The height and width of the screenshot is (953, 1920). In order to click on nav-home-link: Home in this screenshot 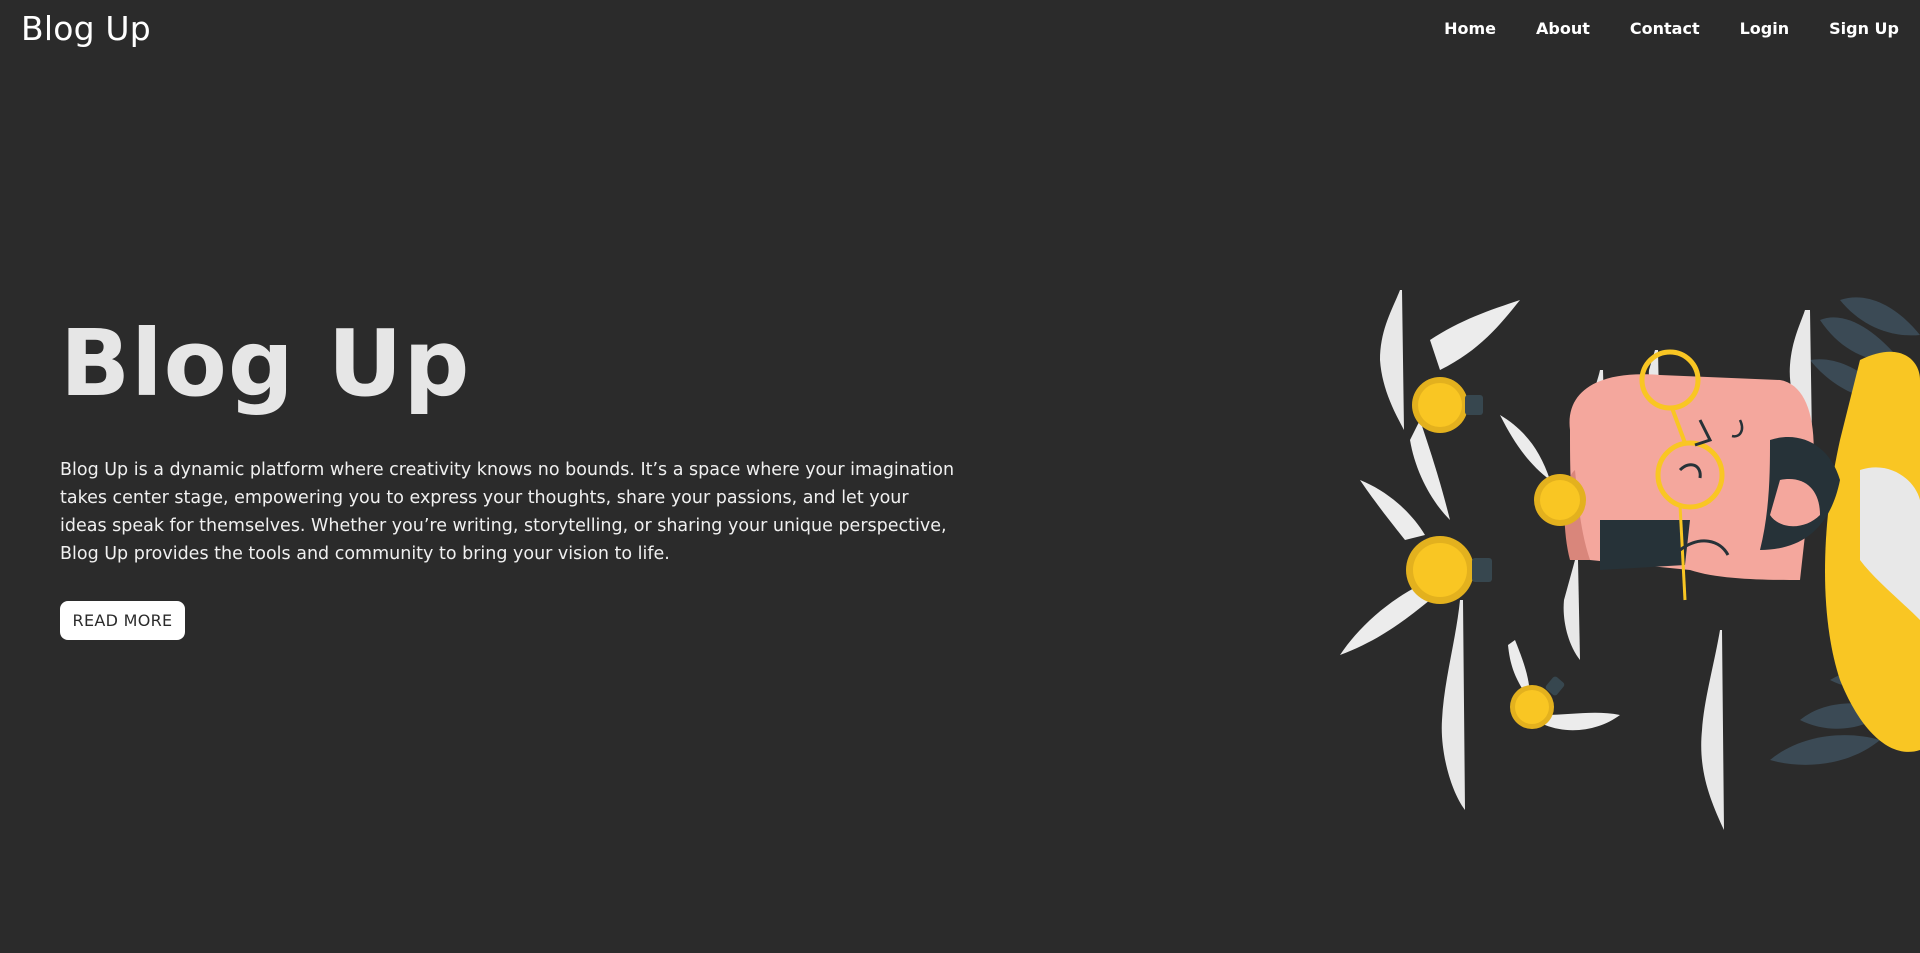, I will do `click(1470, 29)`.